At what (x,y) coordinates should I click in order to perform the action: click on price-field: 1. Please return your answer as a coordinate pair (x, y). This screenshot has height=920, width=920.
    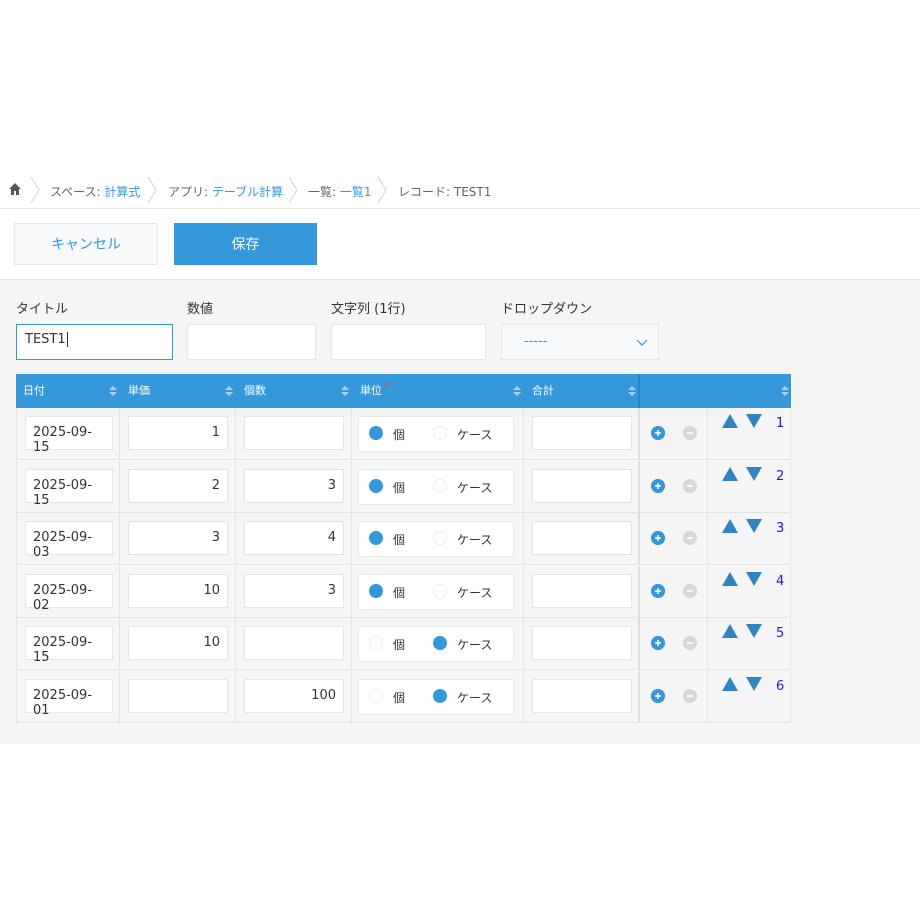
    Looking at the image, I should click on (178, 433).